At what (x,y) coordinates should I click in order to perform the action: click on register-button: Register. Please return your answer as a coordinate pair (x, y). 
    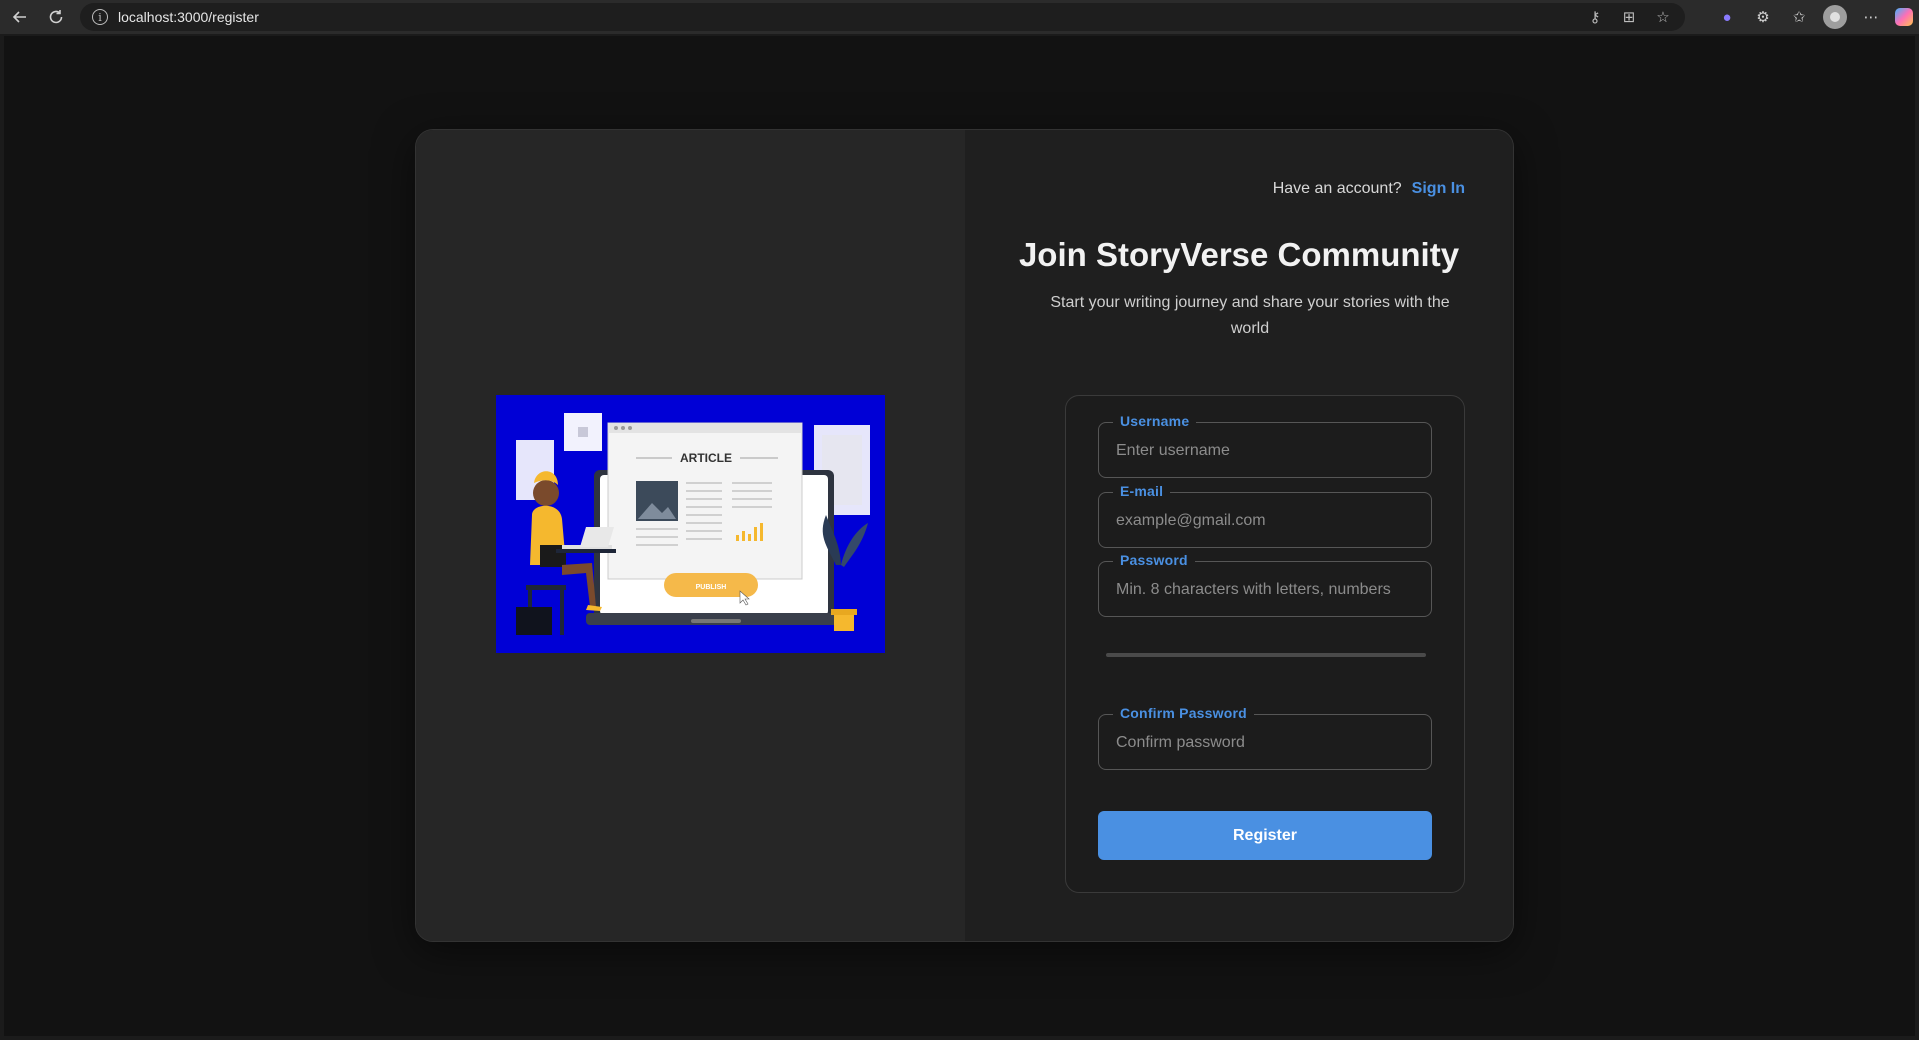
    Looking at the image, I should click on (1265, 835).